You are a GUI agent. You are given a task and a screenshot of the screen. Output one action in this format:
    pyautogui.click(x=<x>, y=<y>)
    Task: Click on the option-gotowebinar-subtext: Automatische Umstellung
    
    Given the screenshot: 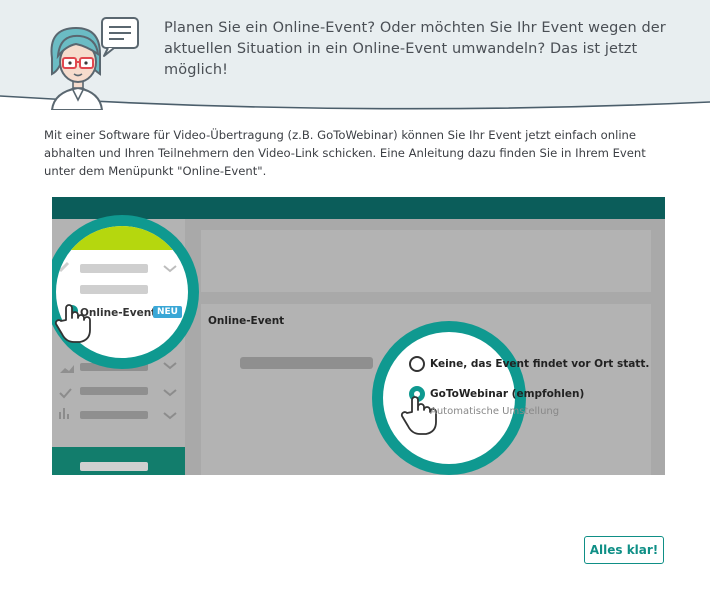 What is the action you would take?
    pyautogui.click(x=495, y=411)
    